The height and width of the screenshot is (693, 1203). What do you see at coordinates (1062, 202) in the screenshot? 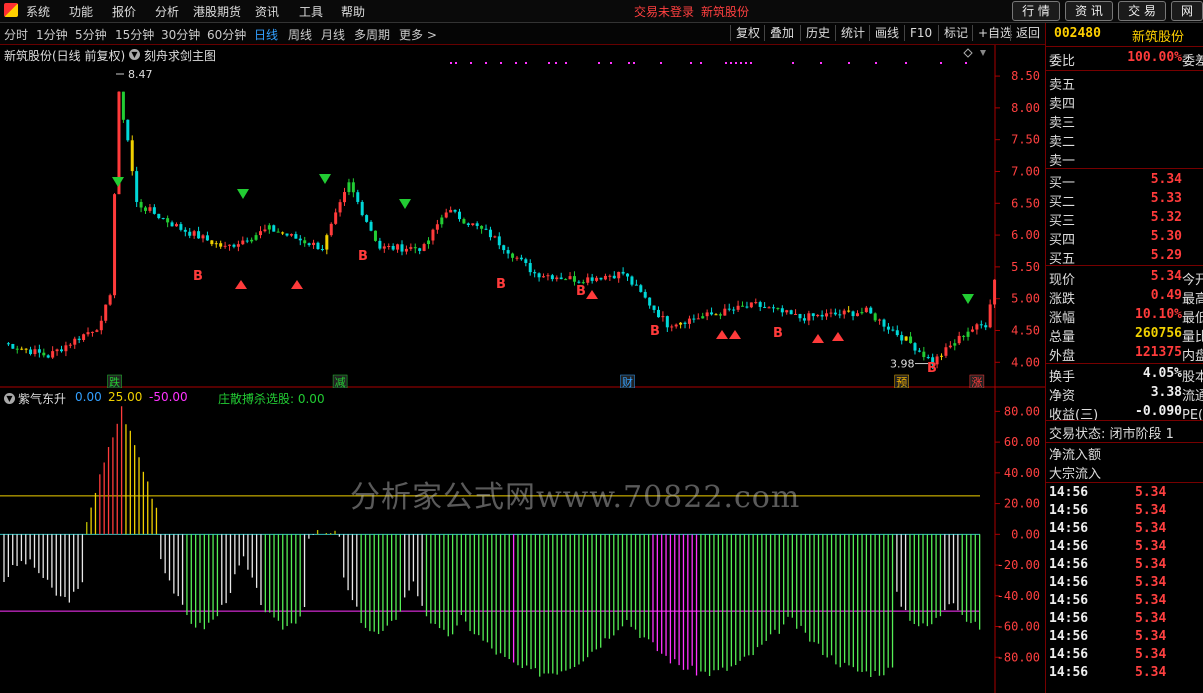
I see `bid-label: 买二` at bounding box center [1062, 202].